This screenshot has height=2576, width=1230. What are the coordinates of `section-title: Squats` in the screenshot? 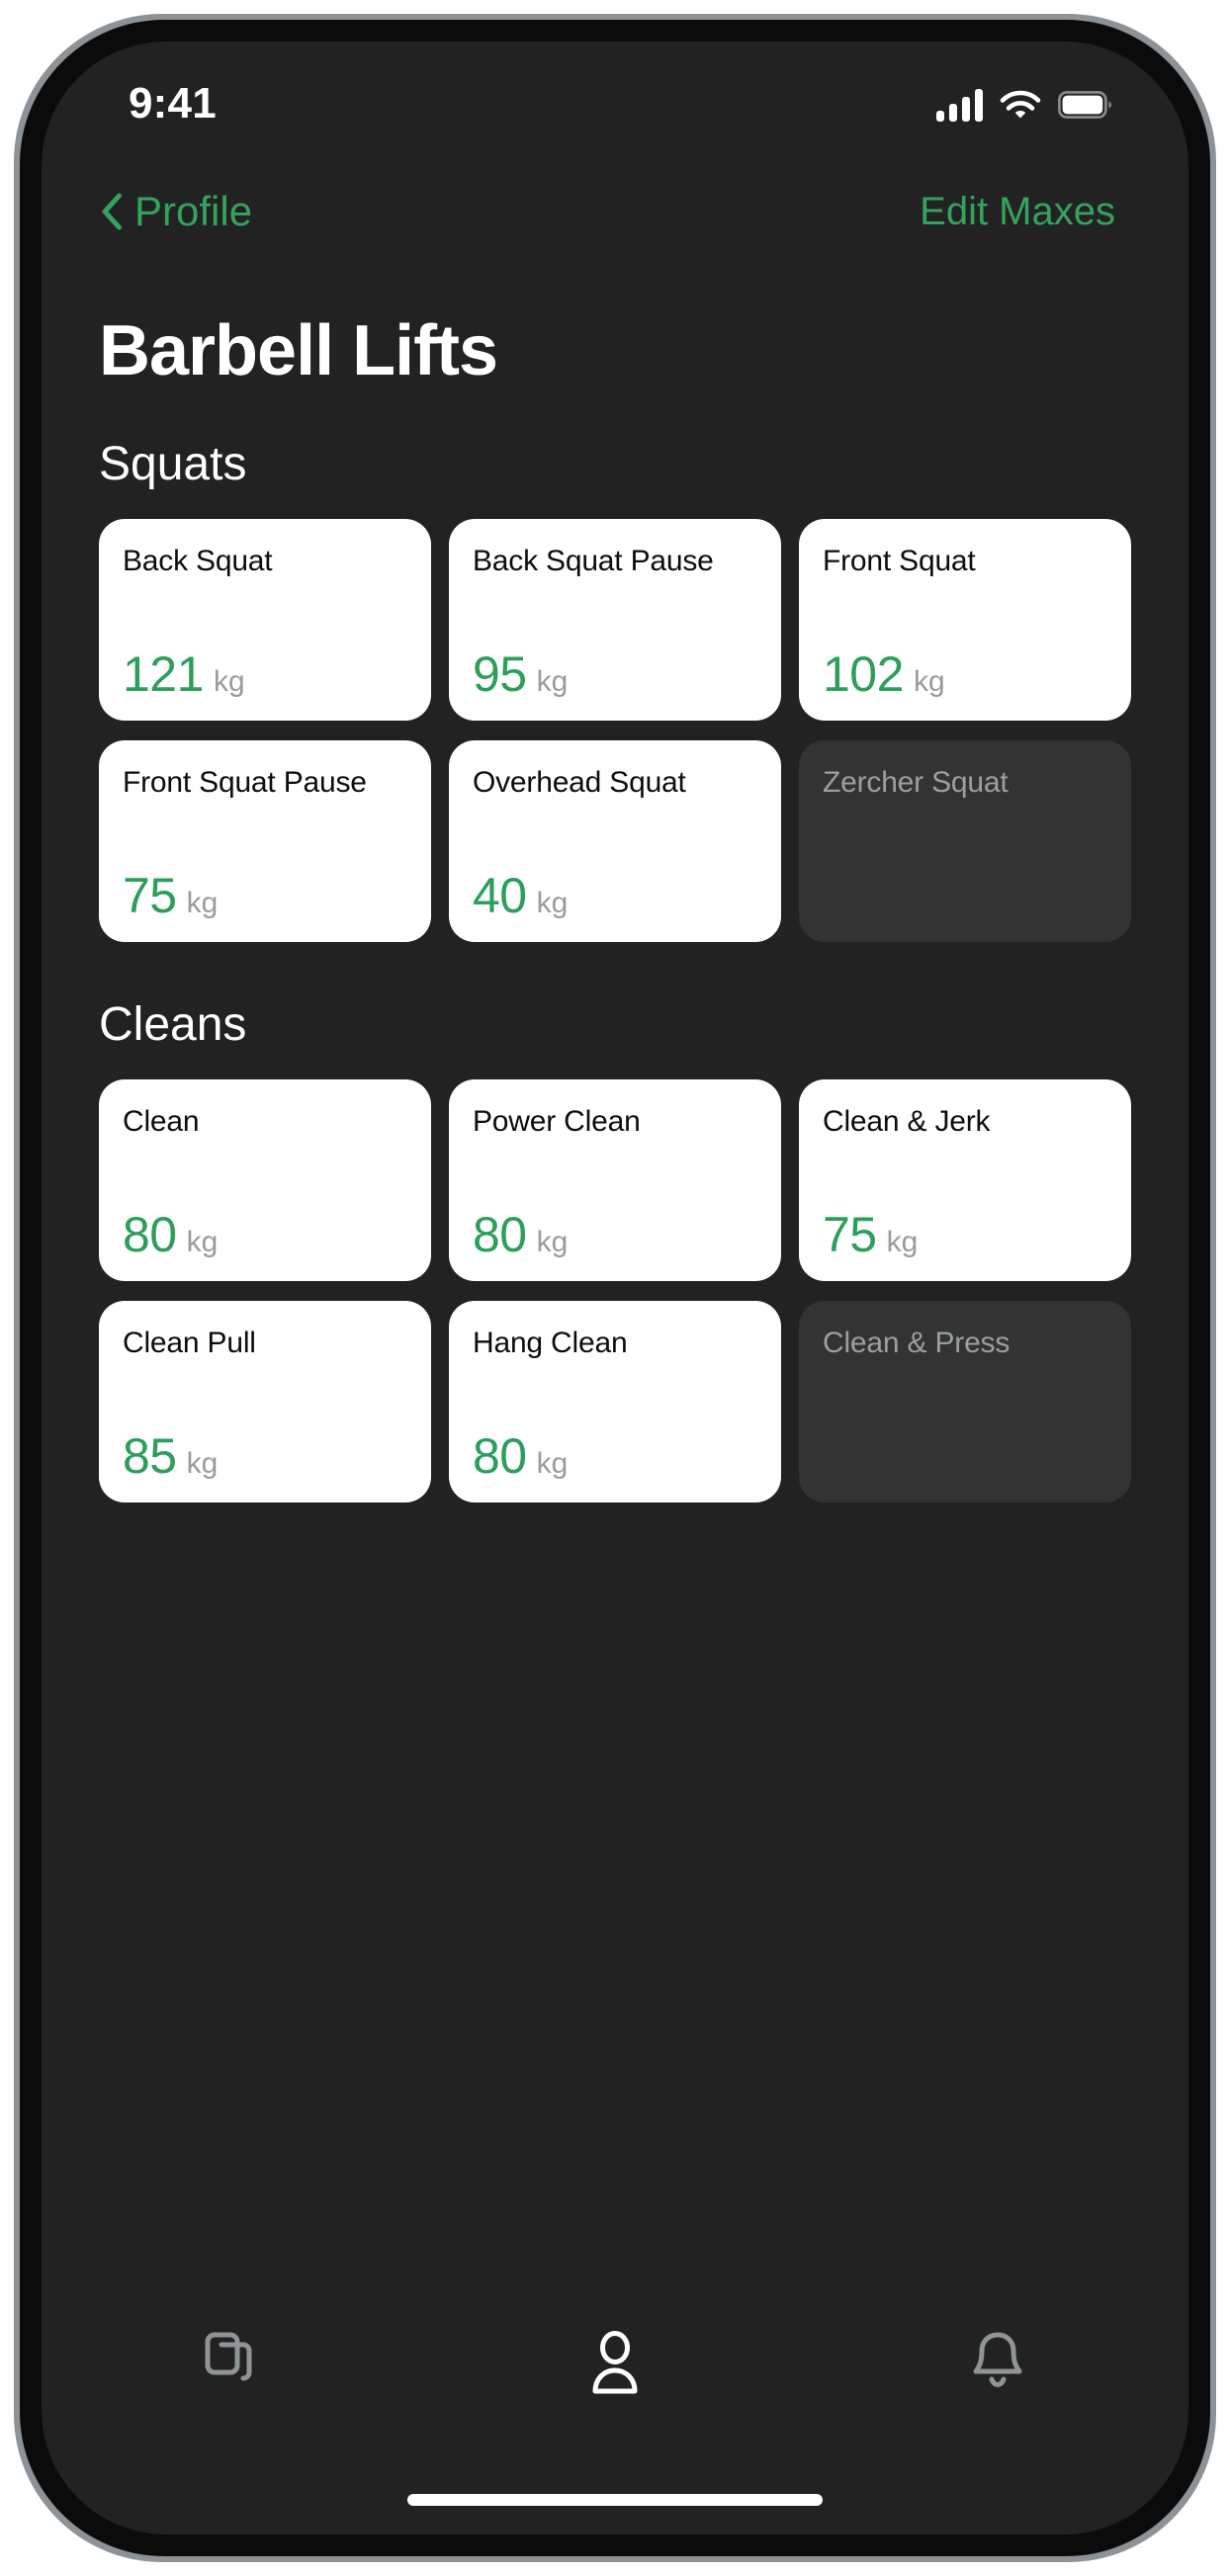 It's located at (173, 464).